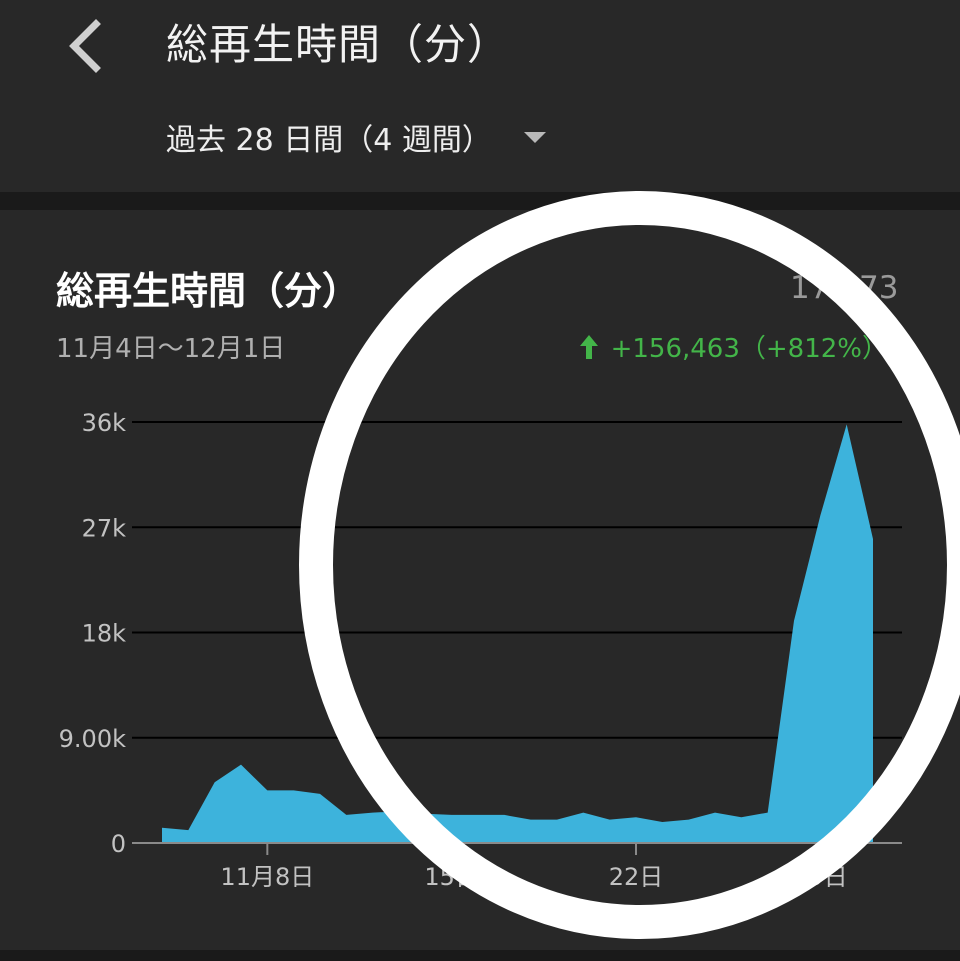 This screenshot has height=961, width=960. What do you see at coordinates (636, 877) in the screenshot?
I see `x-tick-label: 22日` at bounding box center [636, 877].